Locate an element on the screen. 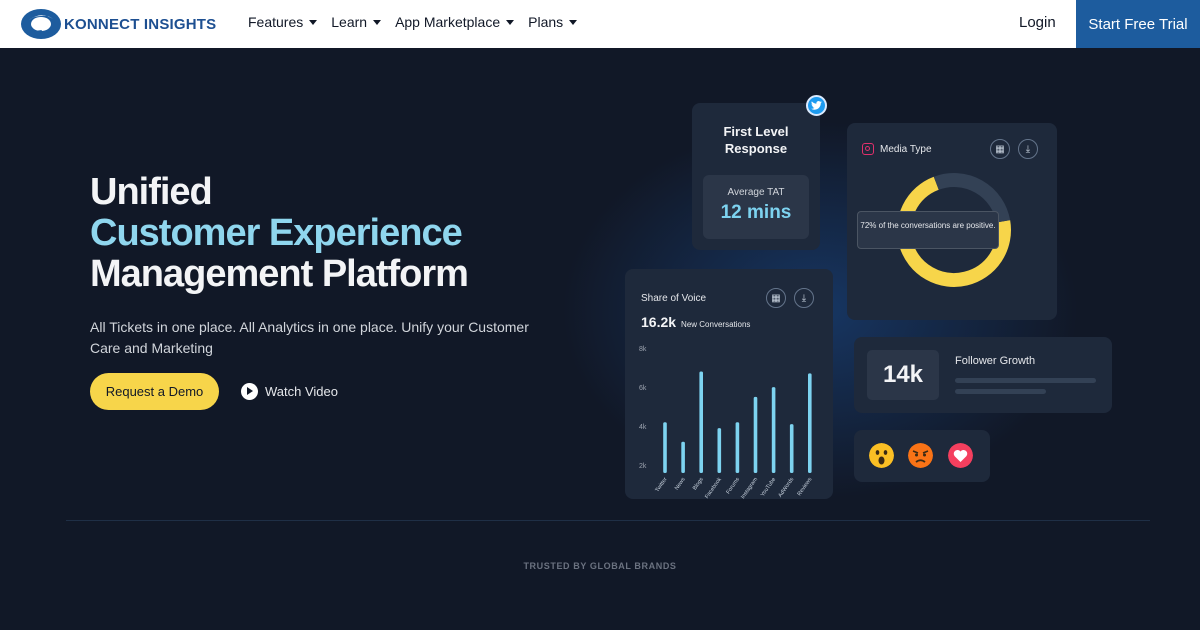  media-type-header: Media Type is located at coordinates (897, 149).